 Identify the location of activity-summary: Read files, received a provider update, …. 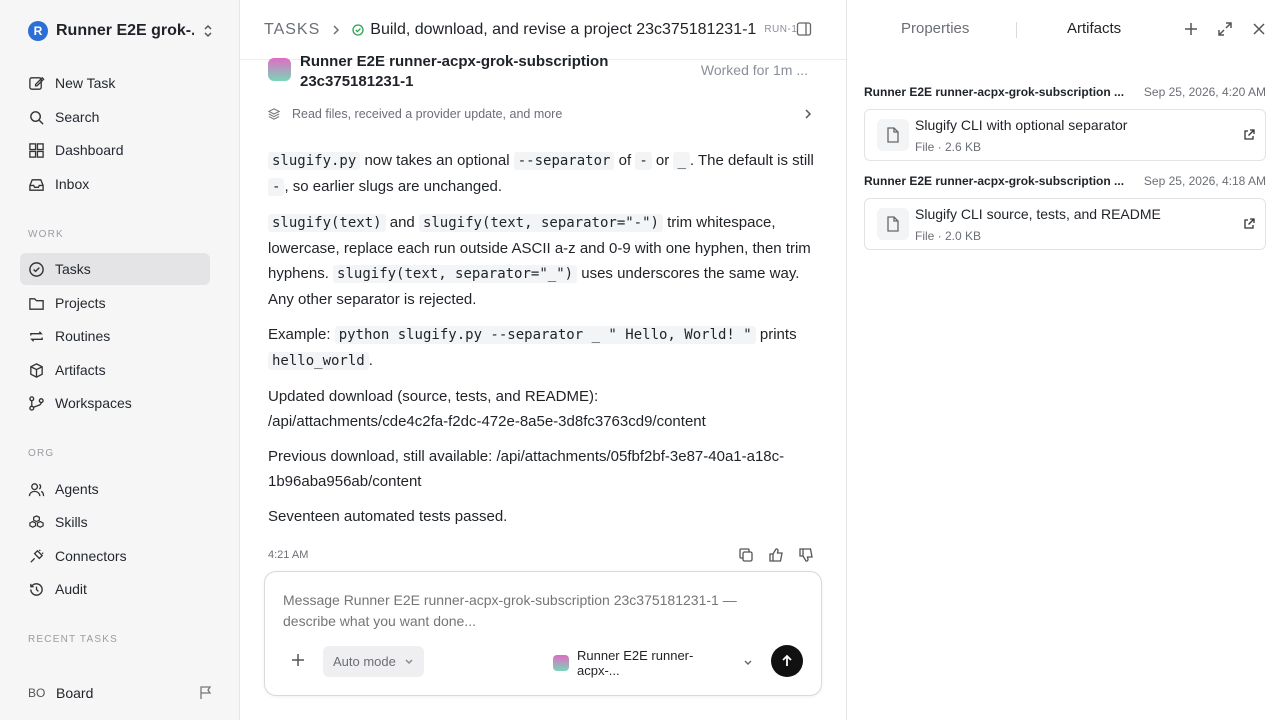
(540, 114).